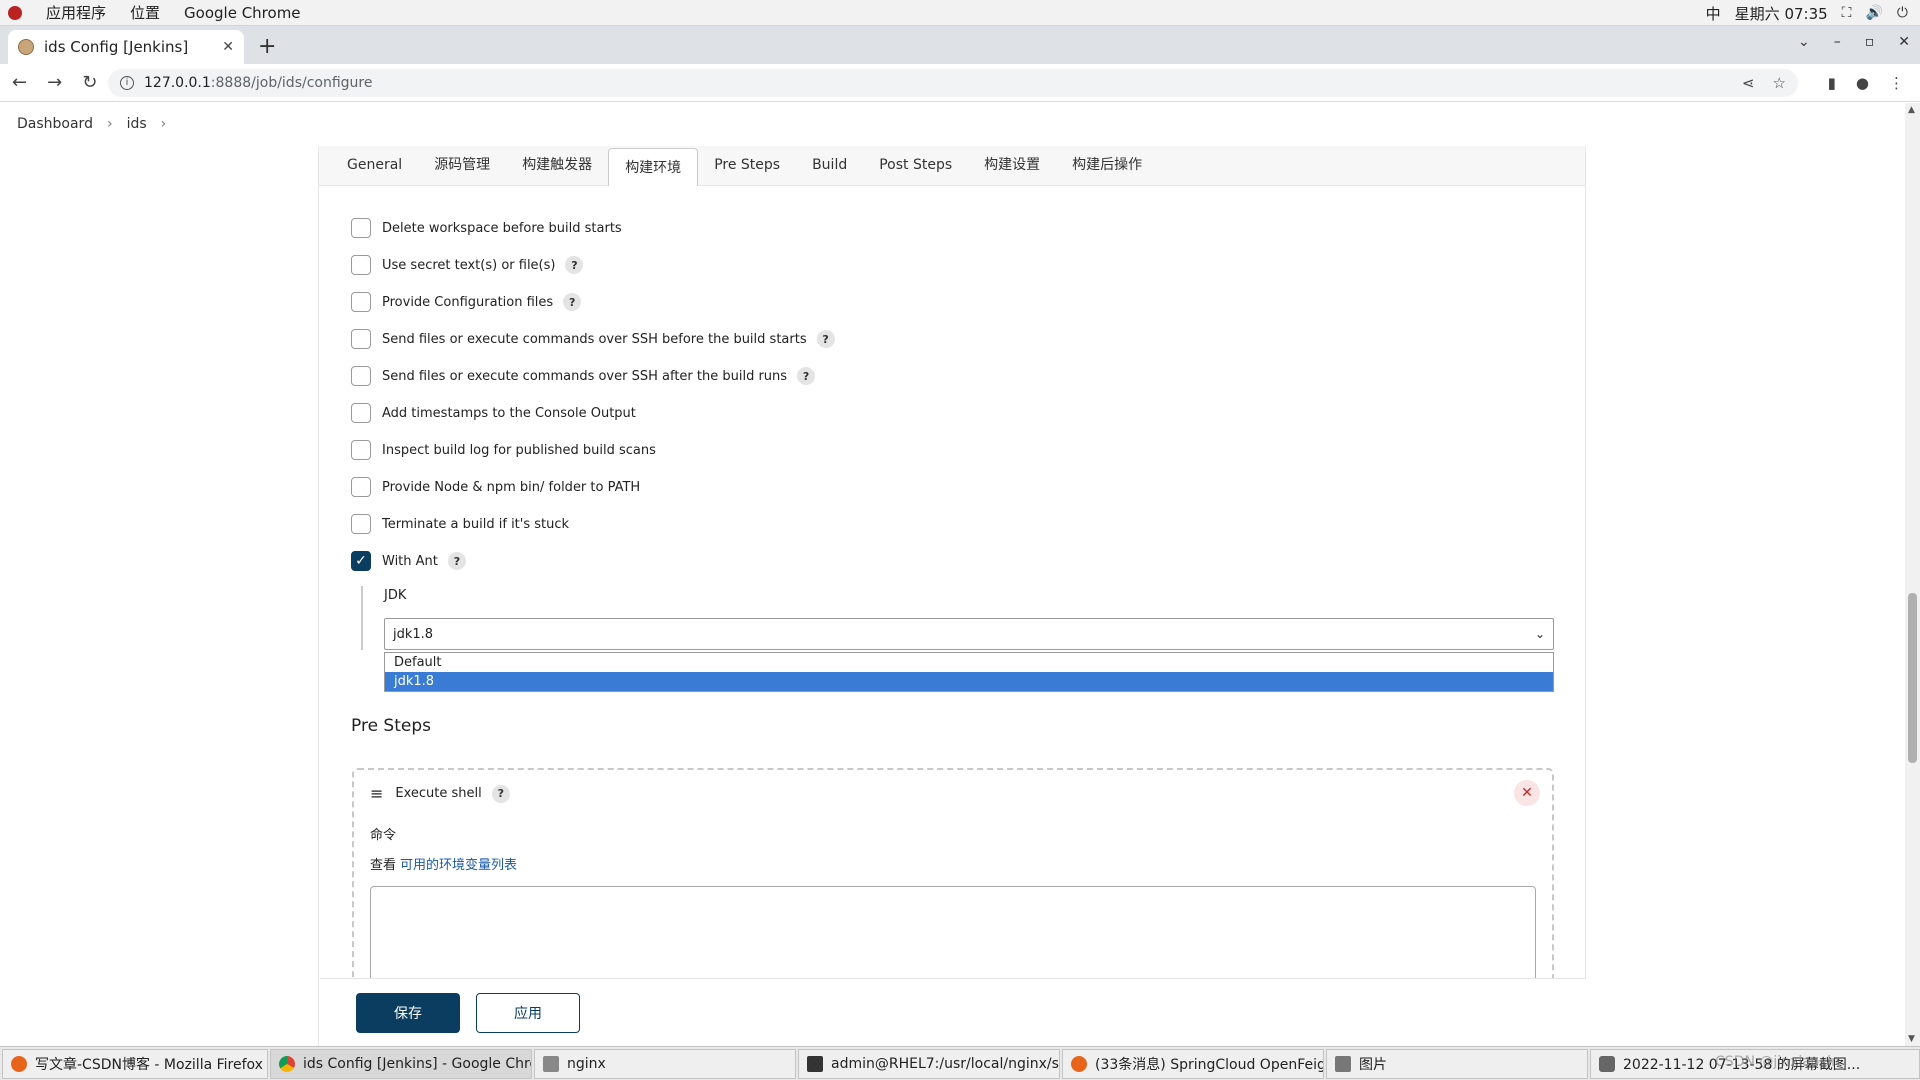 The width and height of the screenshot is (1920, 1080). Describe the element at coordinates (665, 1063) in the screenshot. I see `taskbar-item-nginx: nginx` at that location.